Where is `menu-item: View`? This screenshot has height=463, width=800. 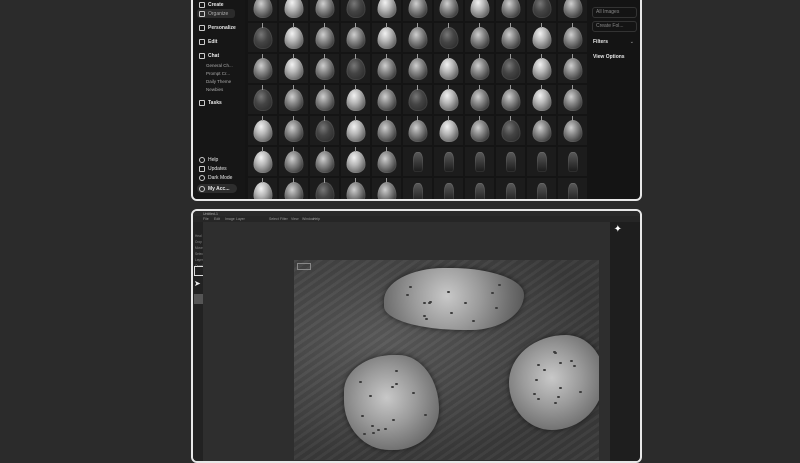
menu-item: View is located at coordinates (295, 219).